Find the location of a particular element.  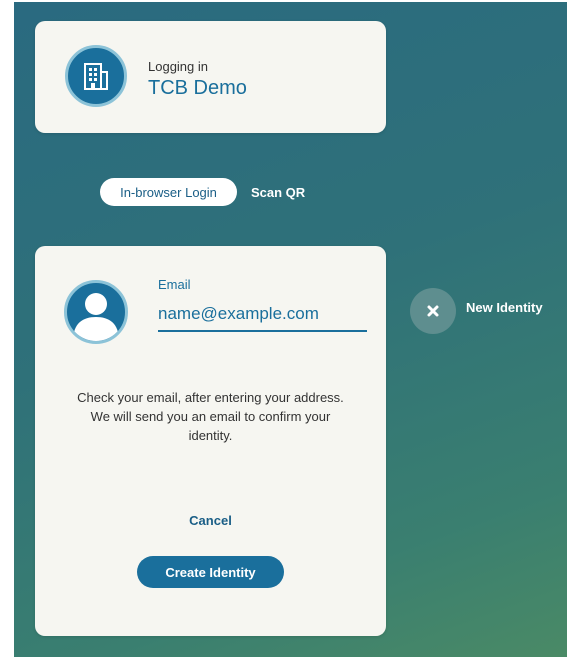

email-label: Email is located at coordinates (174, 284).